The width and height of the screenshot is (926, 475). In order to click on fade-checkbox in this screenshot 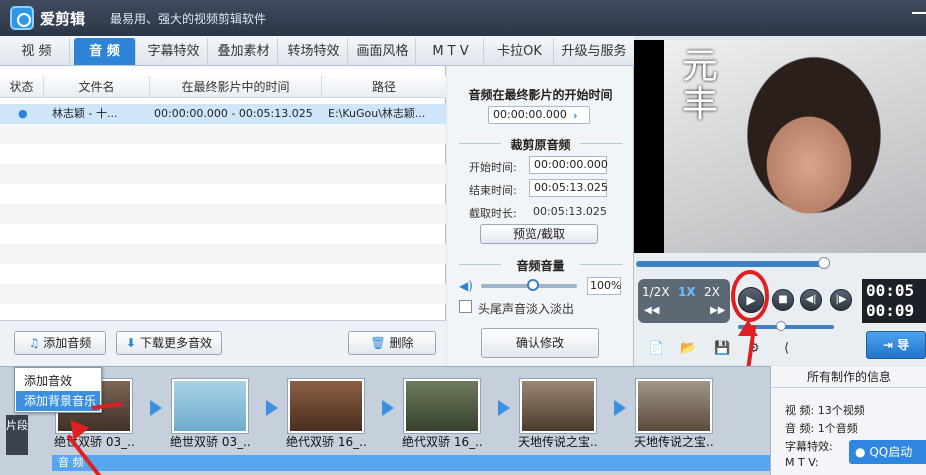, I will do `click(465, 306)`.